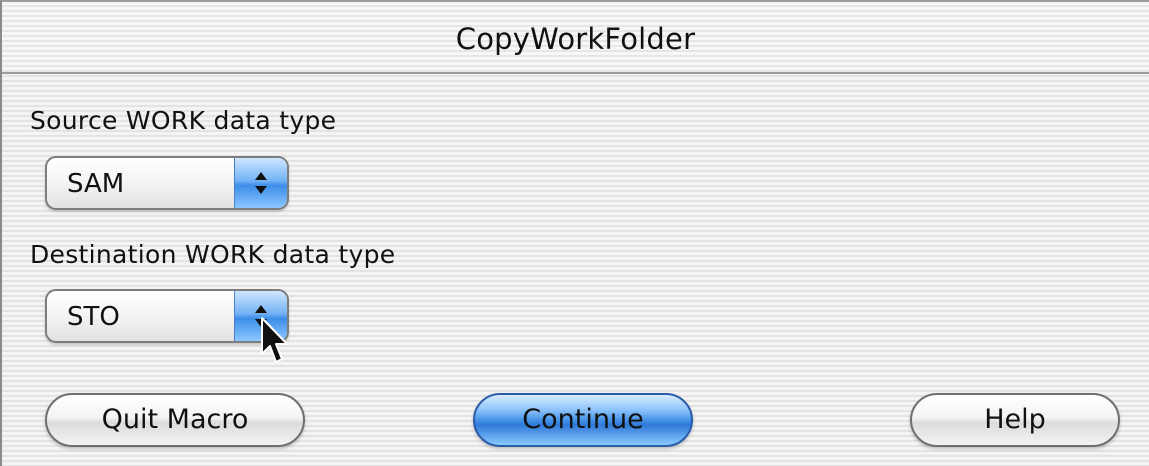 Image resolution: width=1149 pixels, height=466 pixels. I want to click on destination-type-popup: STO, so click(167, 316).